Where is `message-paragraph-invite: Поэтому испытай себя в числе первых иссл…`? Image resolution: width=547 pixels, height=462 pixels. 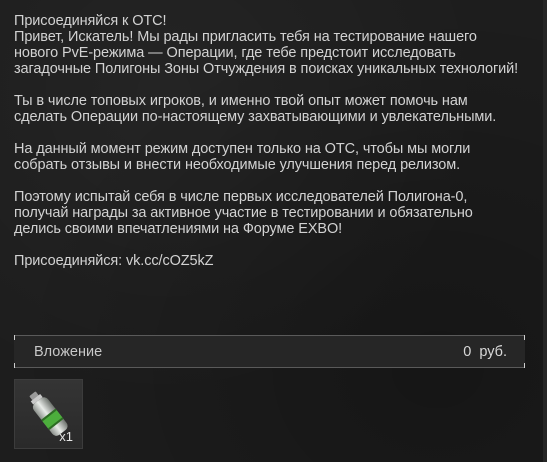
message-paragraph-invite: Поэтому испытай себя в числе первых иссл… is located at coordinates (243, 213).